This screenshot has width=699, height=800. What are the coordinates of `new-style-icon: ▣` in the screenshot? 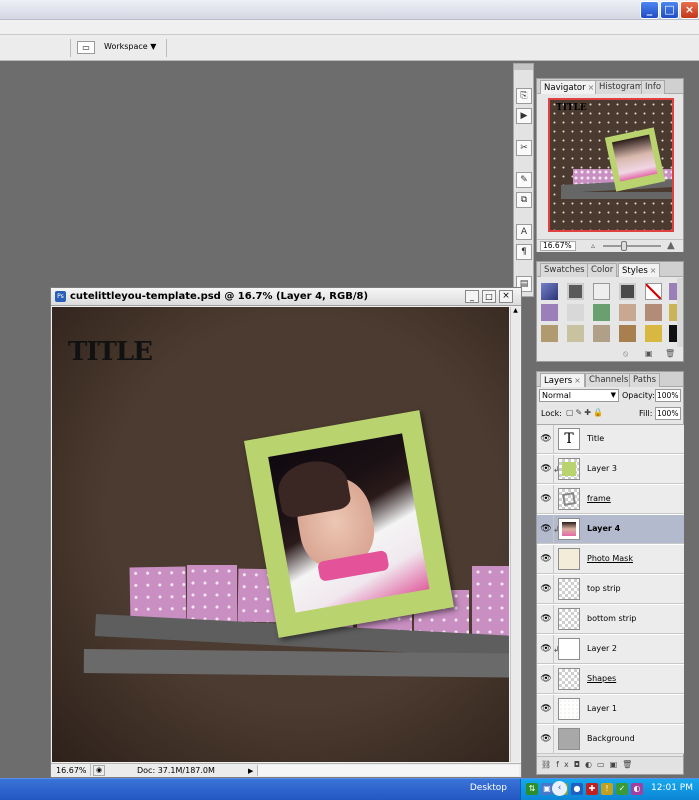 It's located at (649, 353).